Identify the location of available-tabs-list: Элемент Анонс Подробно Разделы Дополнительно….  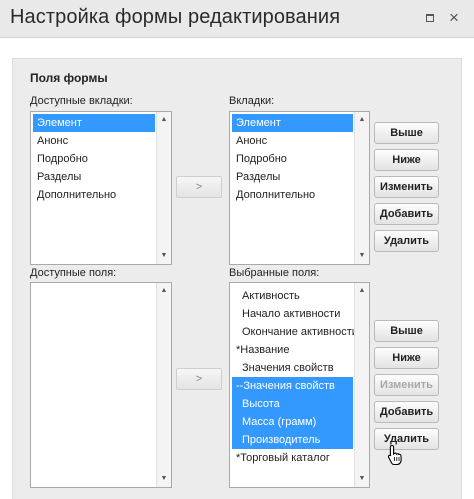
(101, 188).